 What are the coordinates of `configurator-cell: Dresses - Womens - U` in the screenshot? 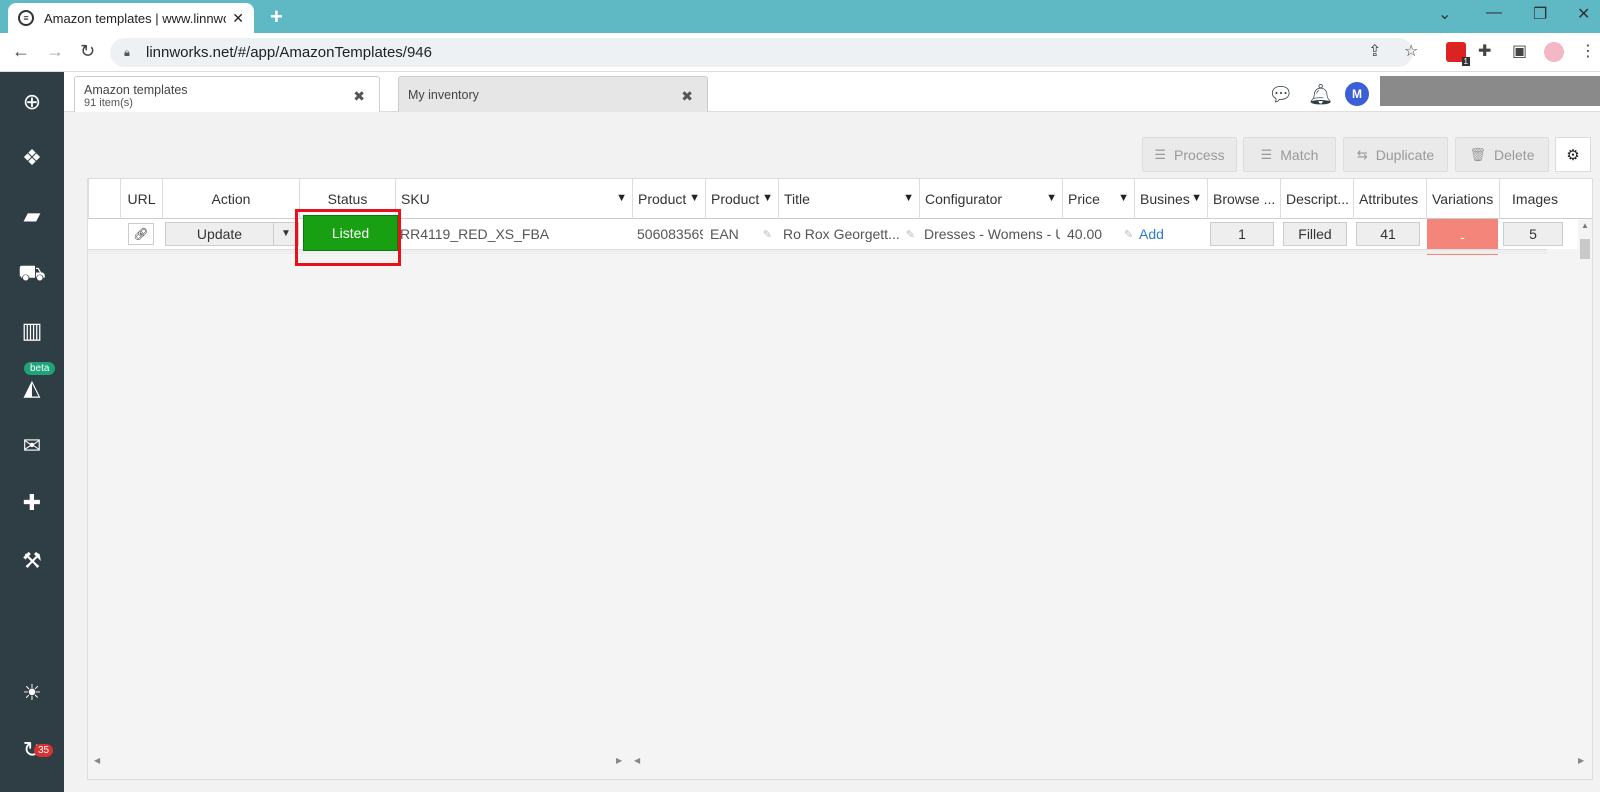 It's located at (992, 234).